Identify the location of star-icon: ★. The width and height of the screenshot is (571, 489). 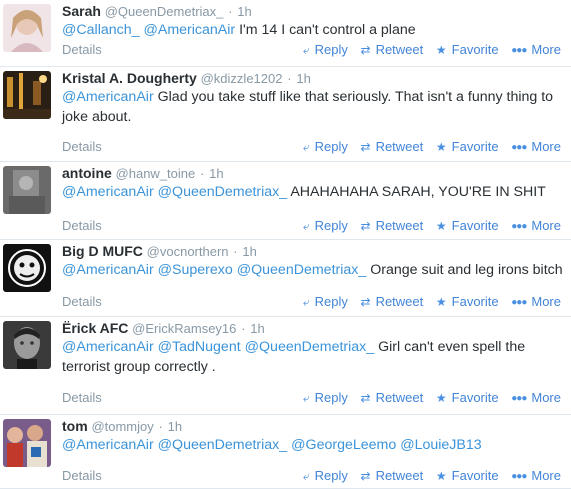
(441, 476).